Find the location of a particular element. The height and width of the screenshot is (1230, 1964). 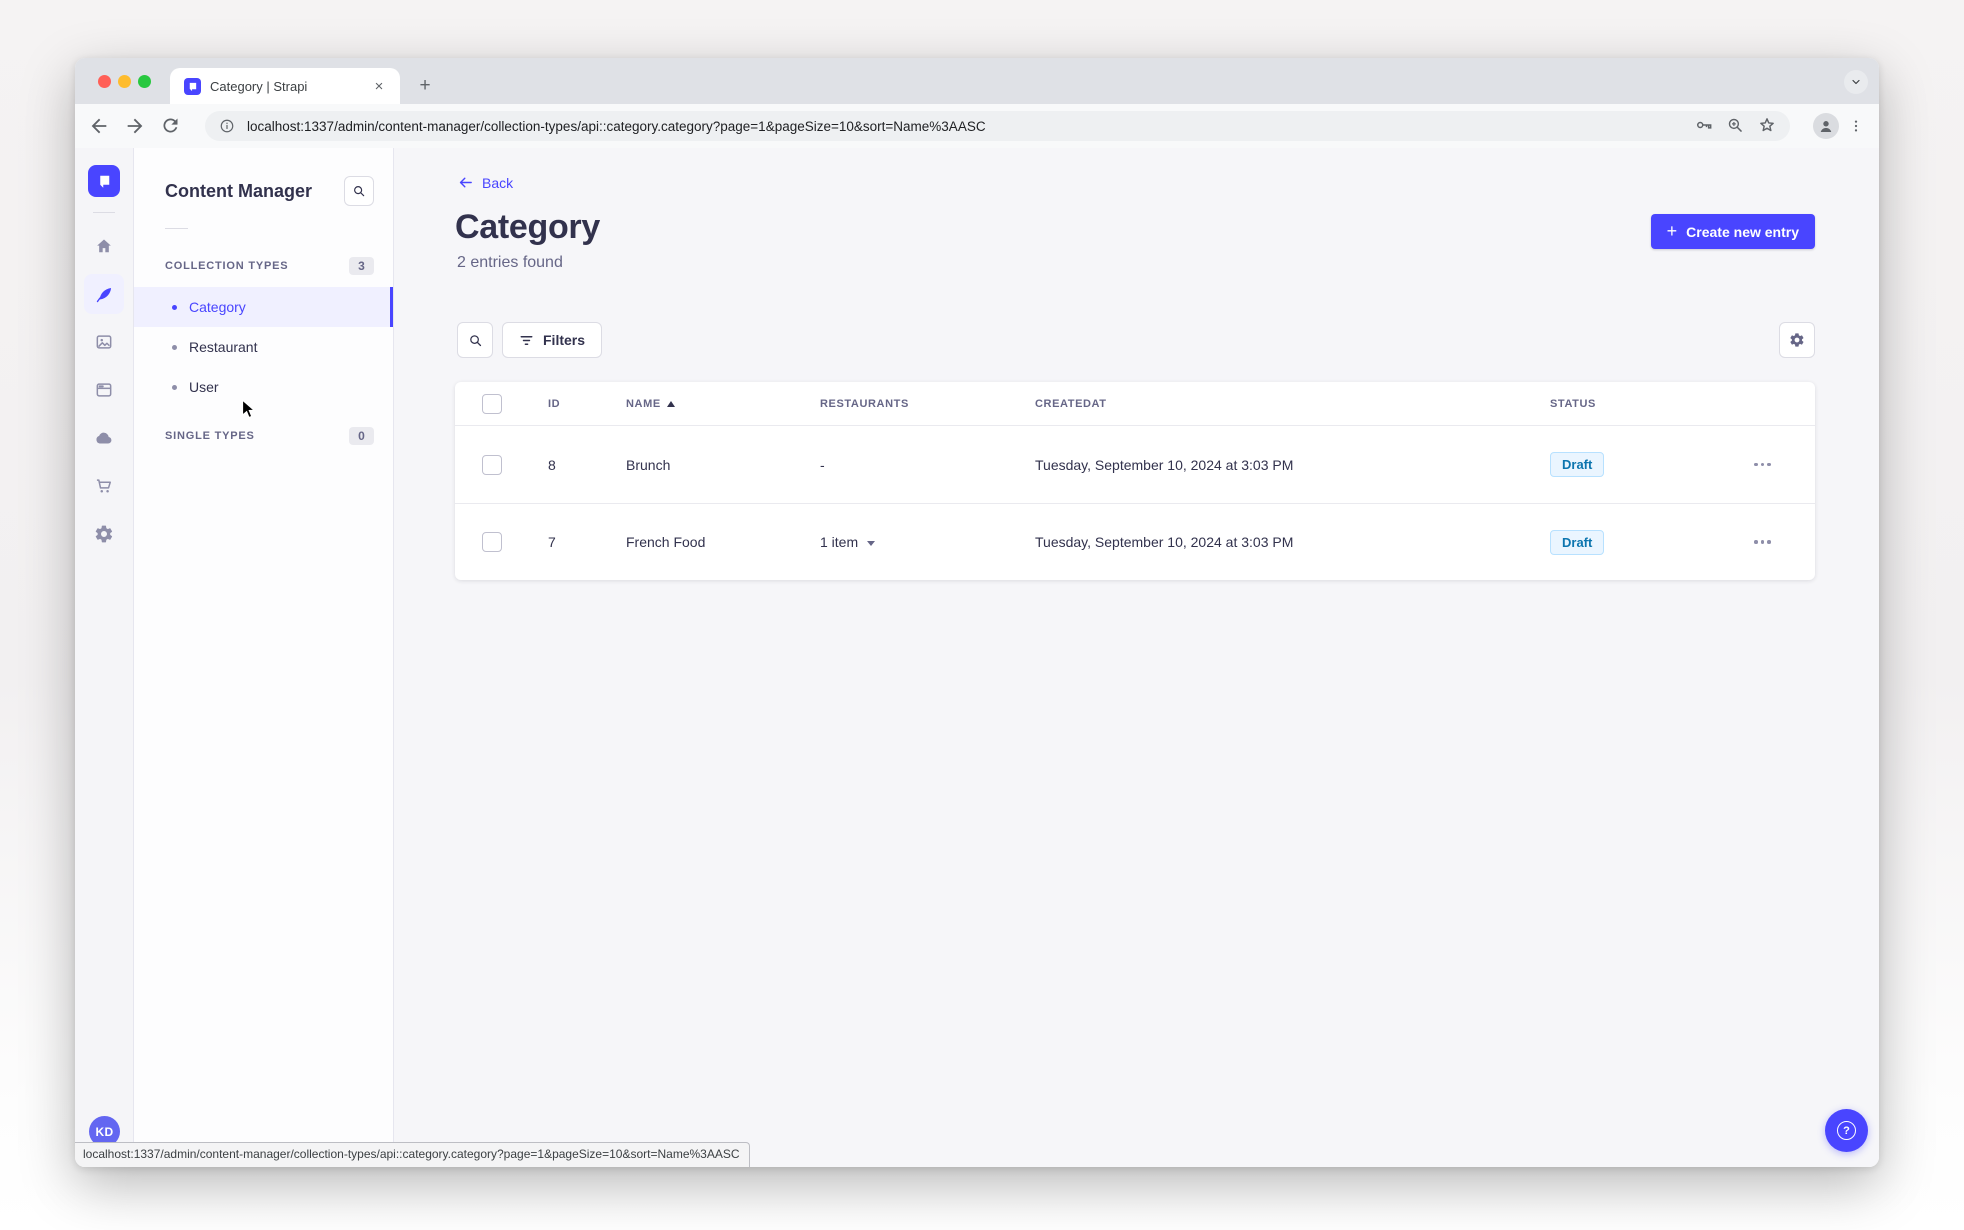

content-manager-feather-icon is located at coordinates (104, 294).